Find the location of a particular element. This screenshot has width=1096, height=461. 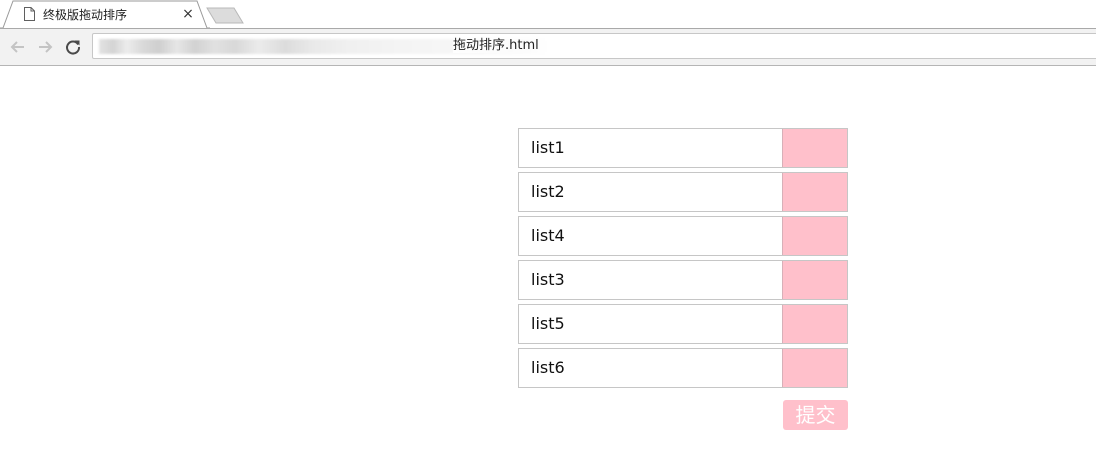

list-item: list4 is located at coordinates (683, 236).